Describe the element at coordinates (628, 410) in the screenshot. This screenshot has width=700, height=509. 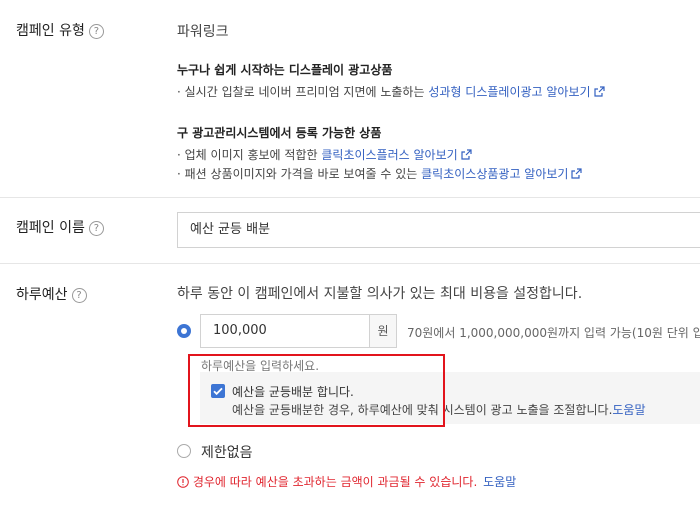
I see `even-distribution-help-link: 도움말` at that location.